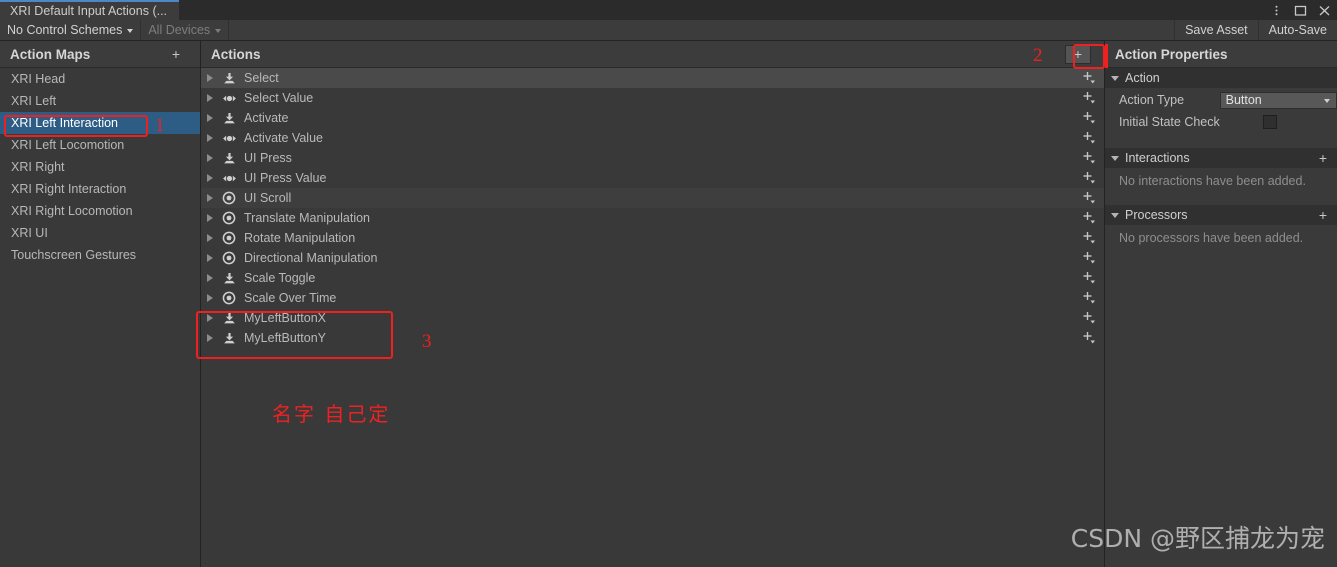  Describe the element at coordinates (100, 79) in the screenshot. I see `action-map-row: XRI Head` at that location.